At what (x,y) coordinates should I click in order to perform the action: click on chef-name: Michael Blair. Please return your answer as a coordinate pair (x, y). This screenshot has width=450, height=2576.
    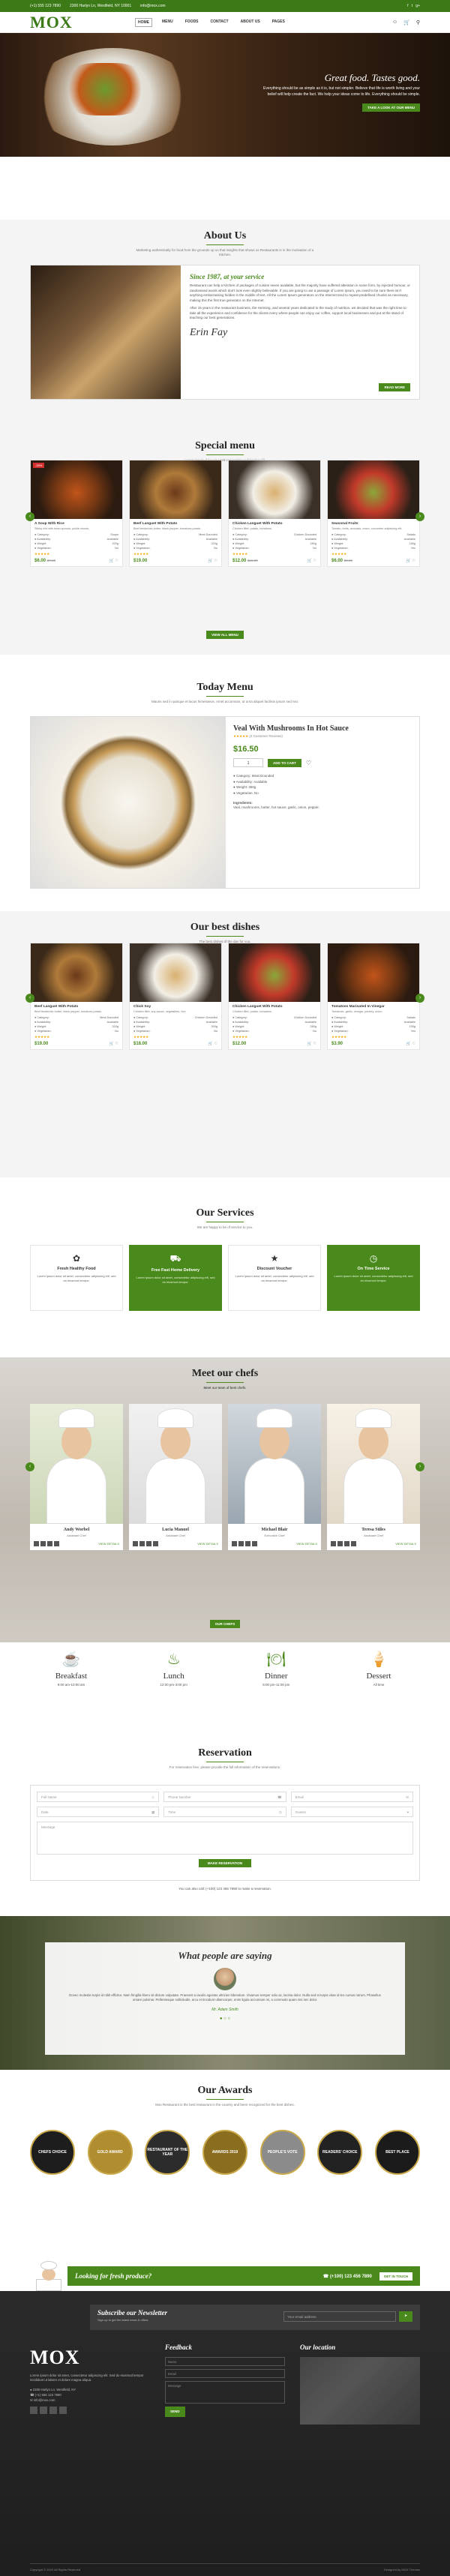
    Looking at the image, I should click on (274, 1530).